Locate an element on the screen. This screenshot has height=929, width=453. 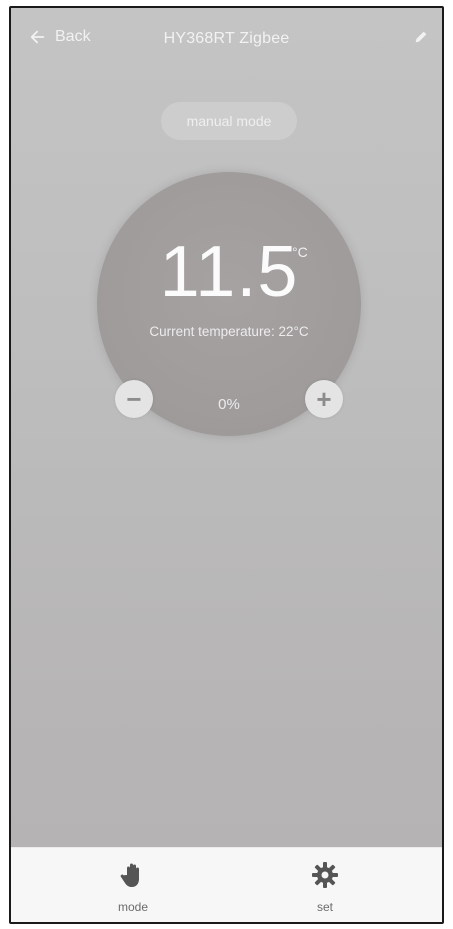
tab-set: set is located at coordinates (325, 887).